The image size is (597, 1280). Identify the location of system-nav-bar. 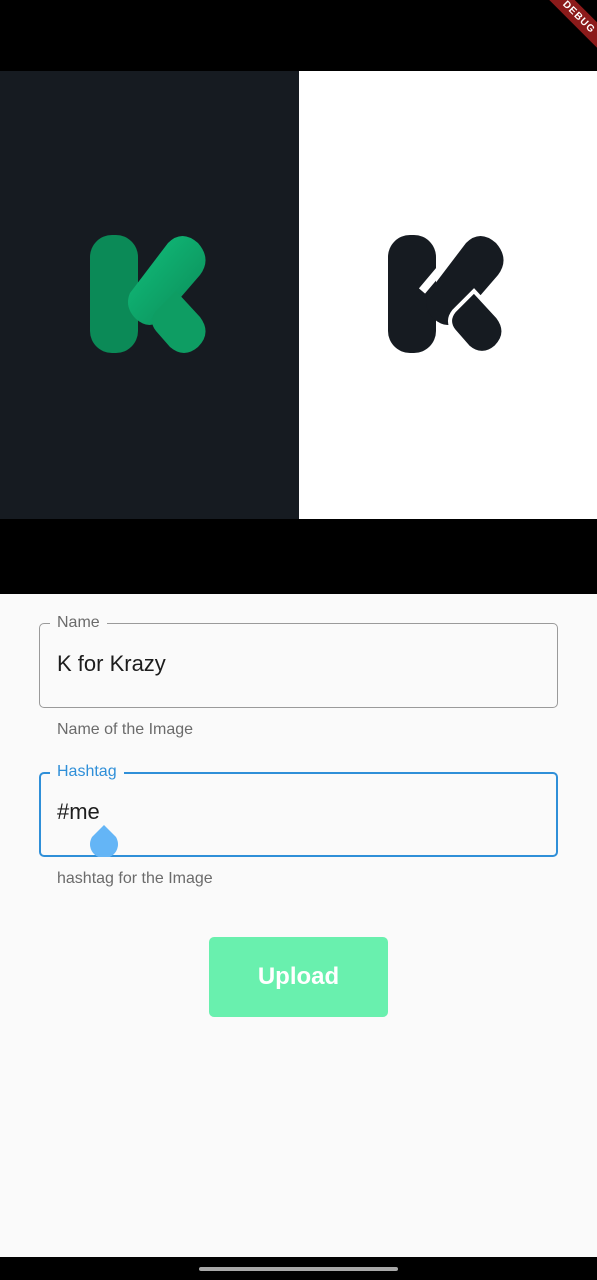
(298, 1268).